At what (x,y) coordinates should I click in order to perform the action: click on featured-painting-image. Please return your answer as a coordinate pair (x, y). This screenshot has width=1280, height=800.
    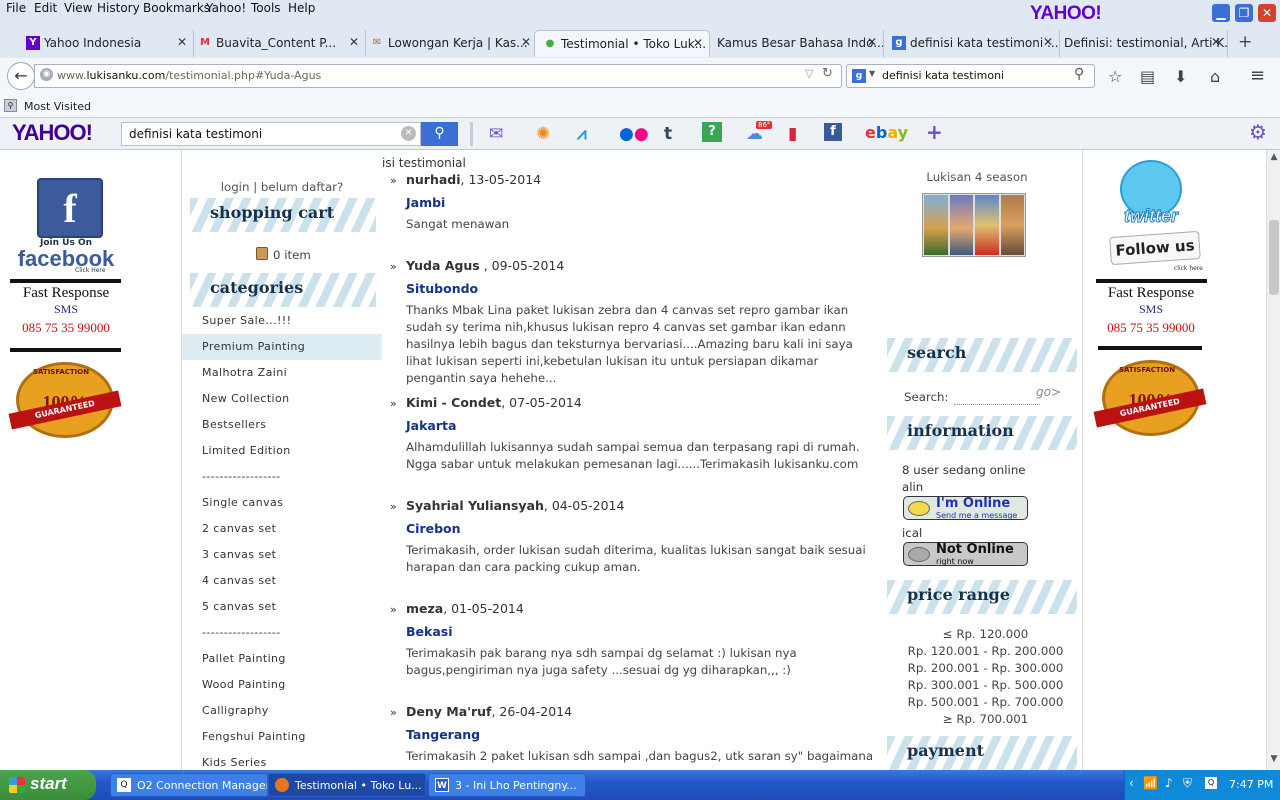
    Looking at the image, I should click on (974, 225).